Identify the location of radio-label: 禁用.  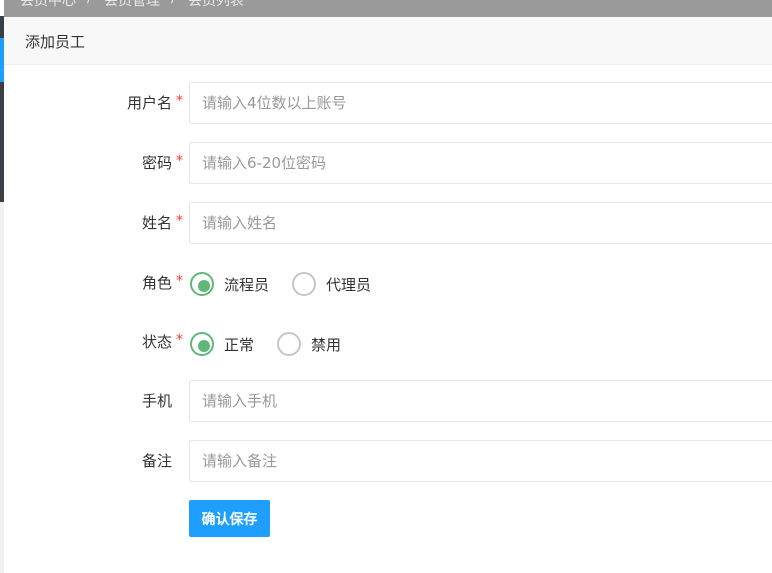
(326, 345).